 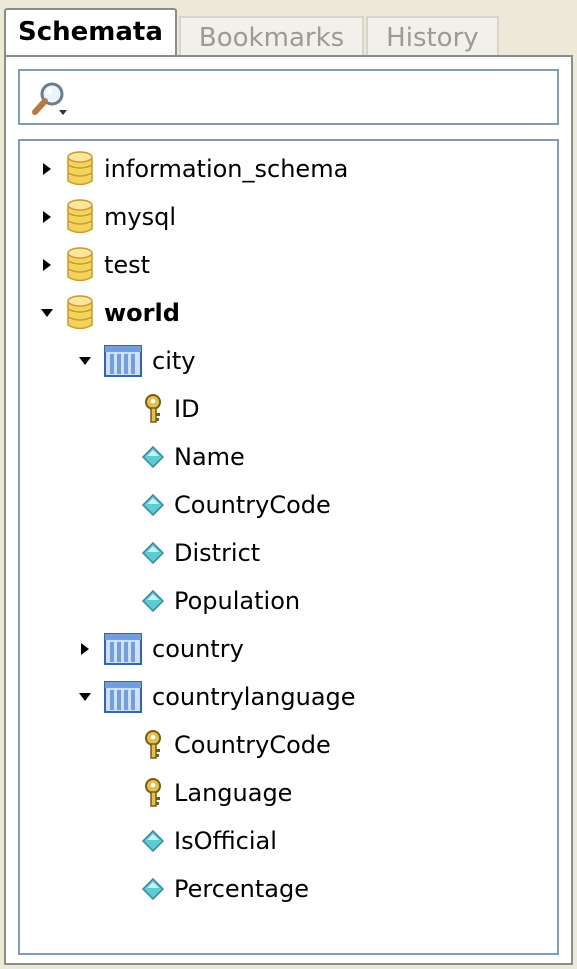 I want to click on tree-item-label: Percentage, so click(x=242, y=889).